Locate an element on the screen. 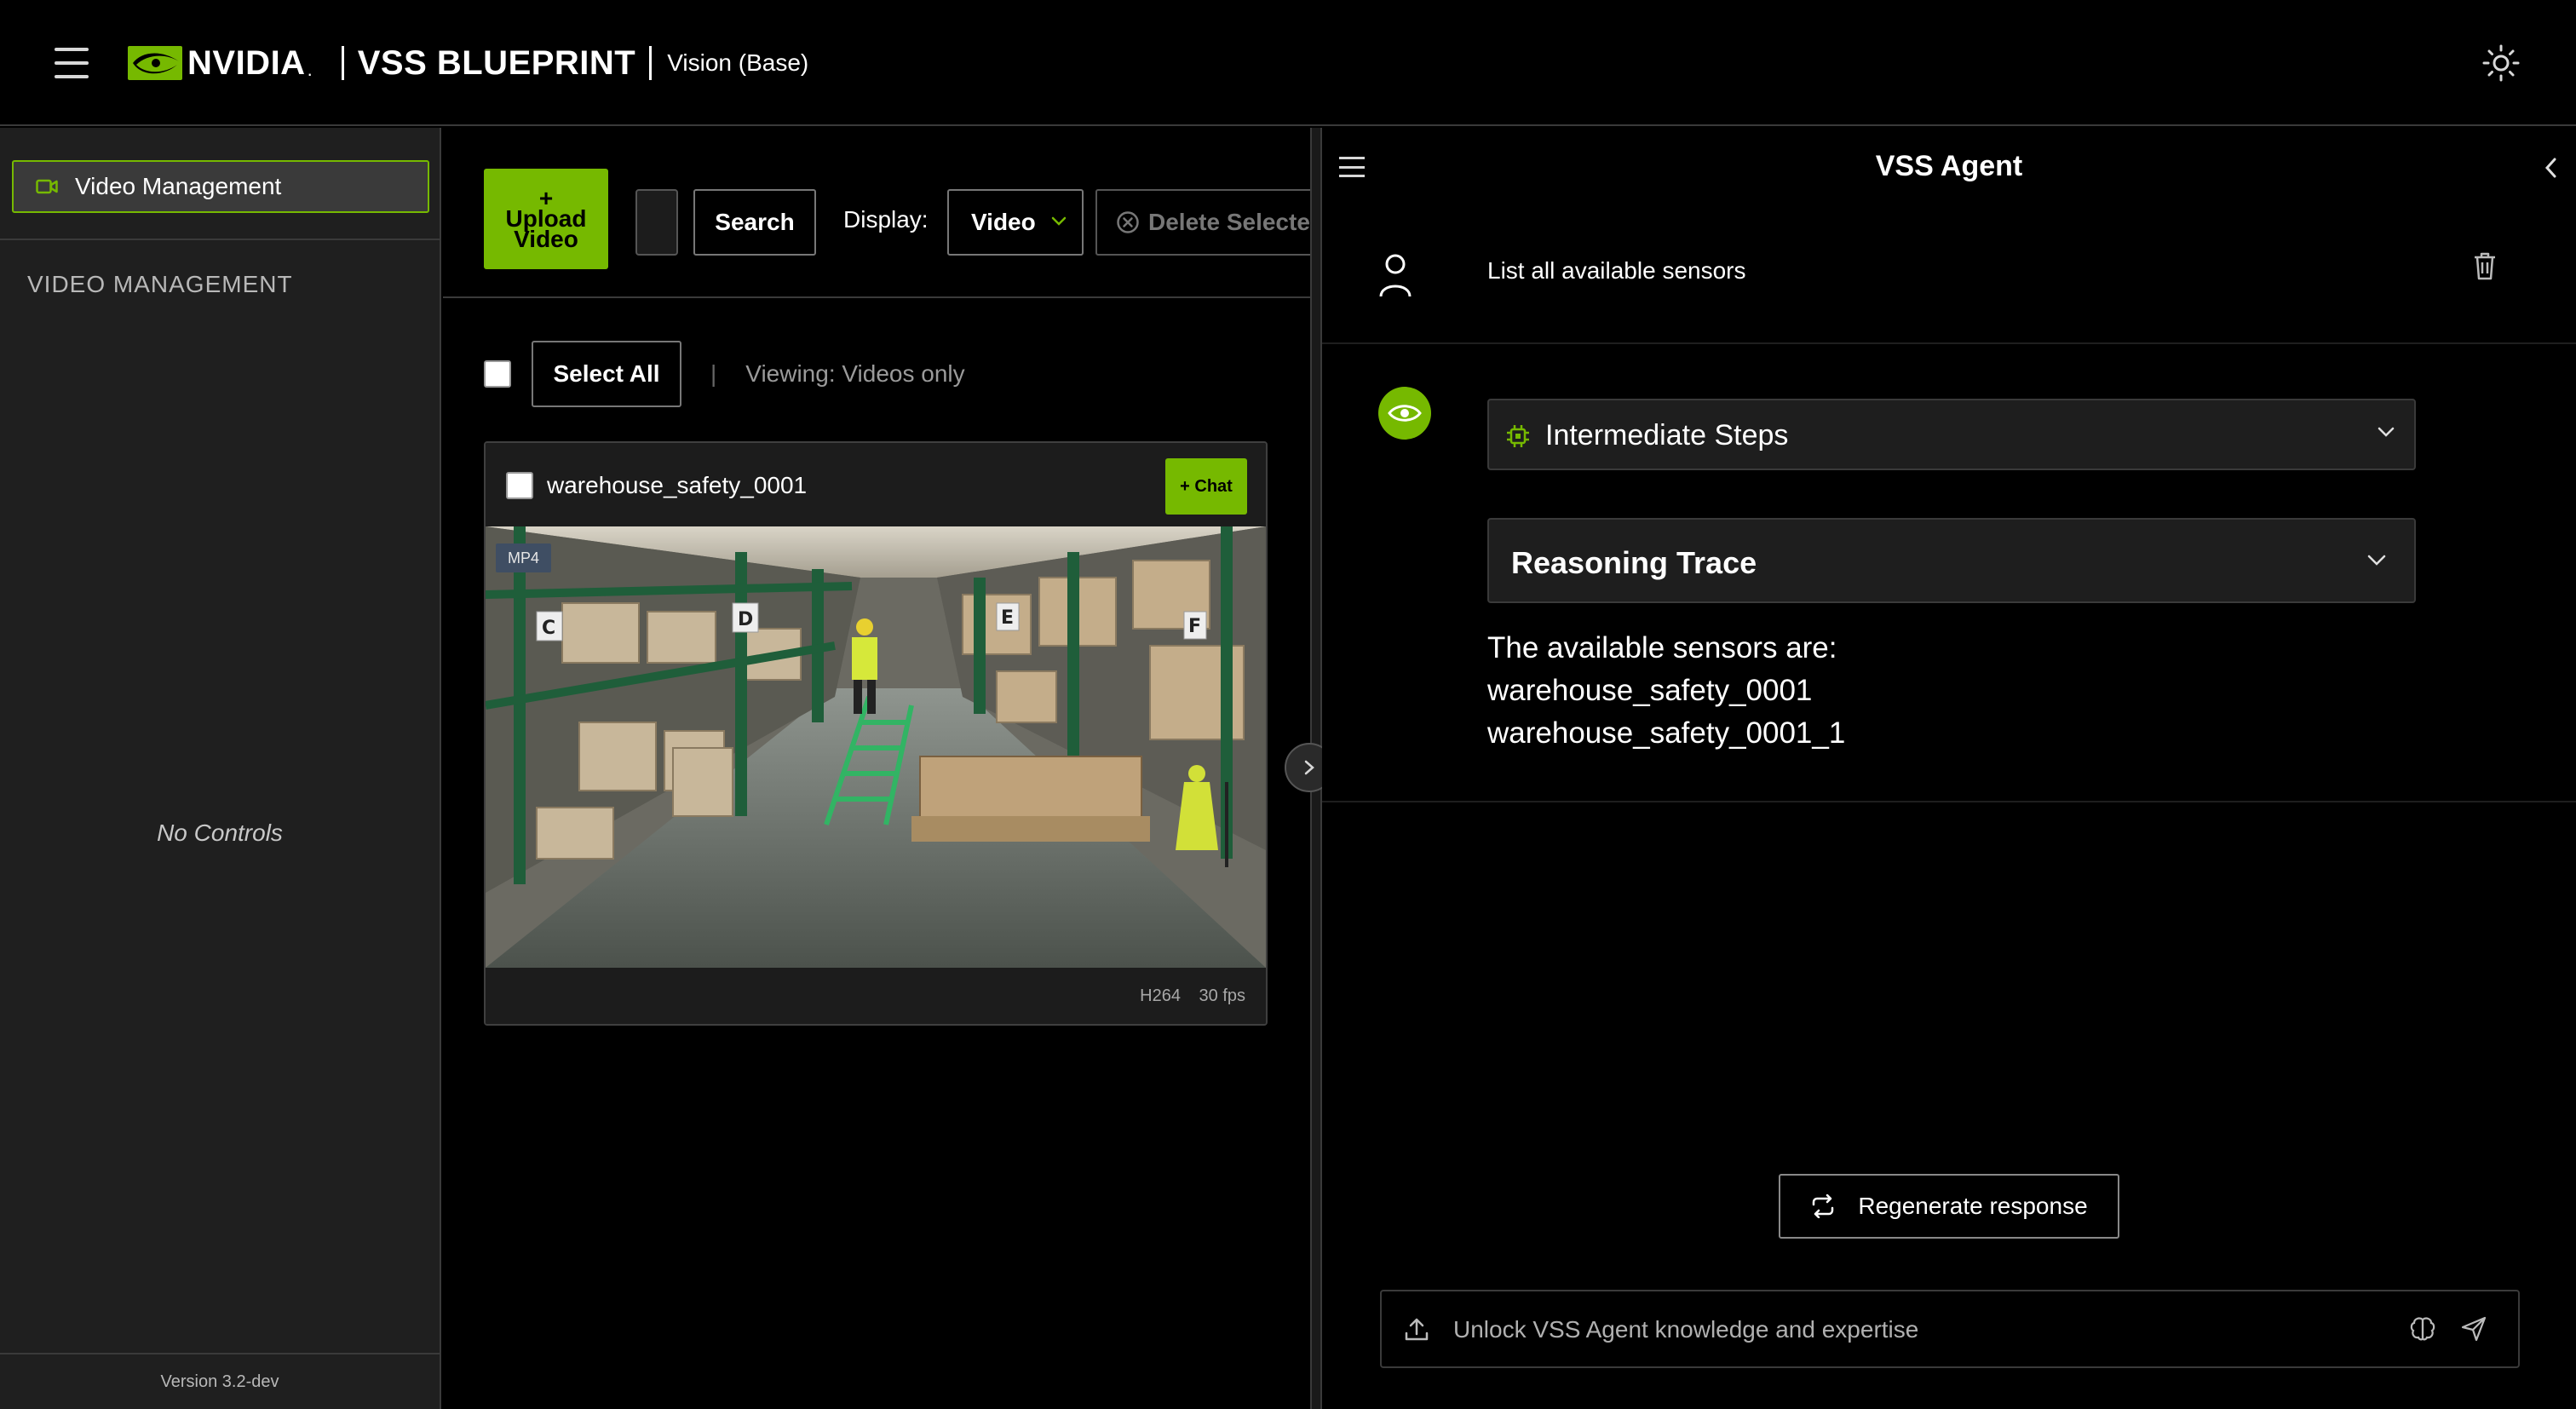 The height and width of the screenshot is (1409, 2576). video-fps: 30 fps is located at coordinates (1222, 995).